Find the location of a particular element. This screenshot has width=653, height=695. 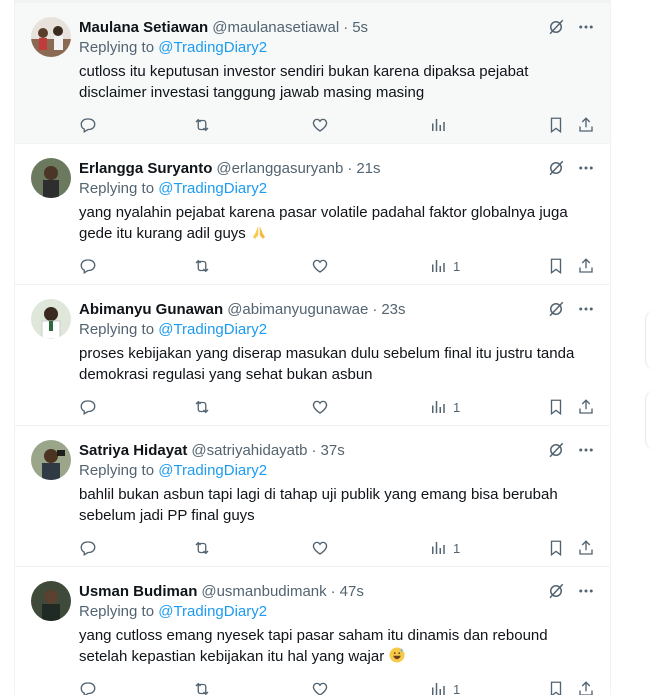

heart-icon is located at coordinates (320, 407).